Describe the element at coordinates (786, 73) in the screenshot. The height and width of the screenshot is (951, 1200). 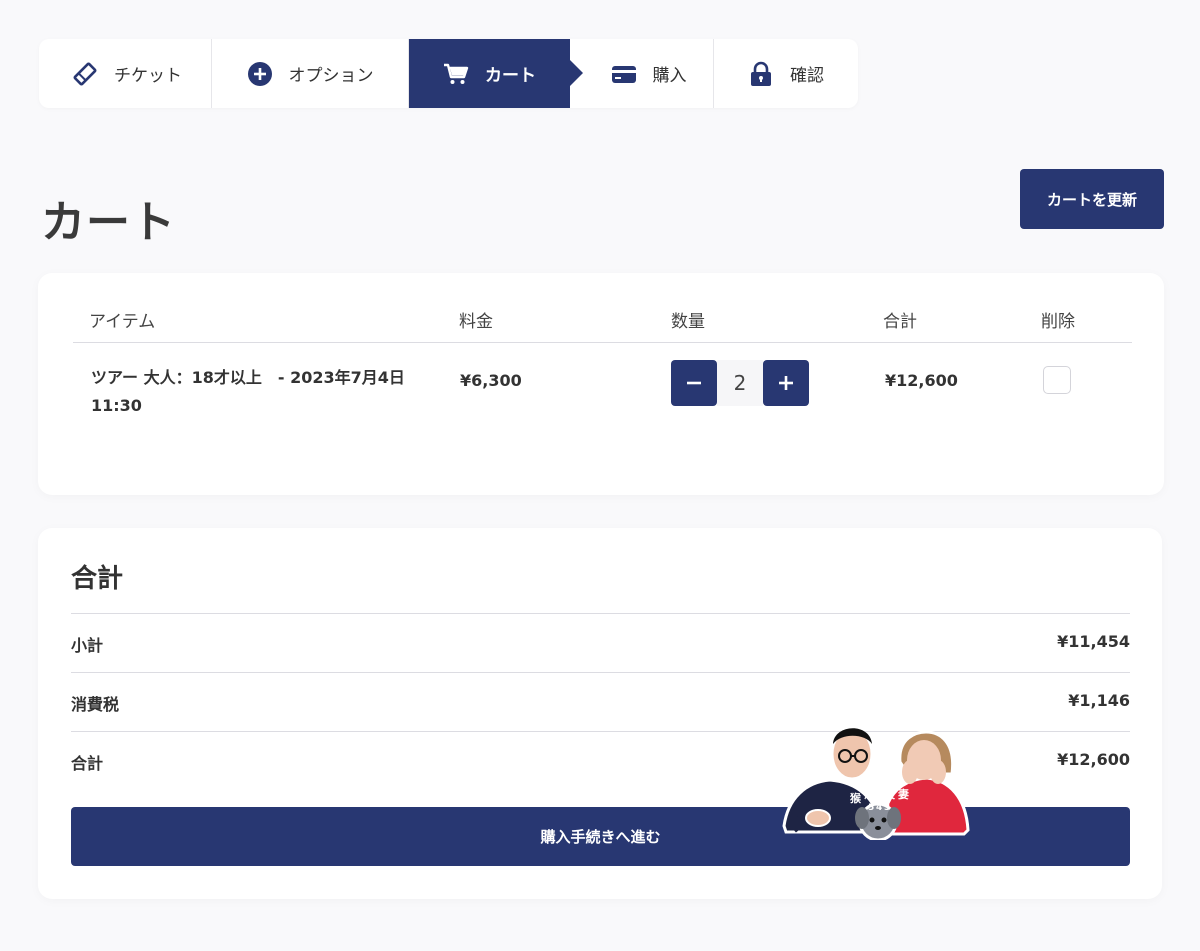
I see `step-confirm: 確認` at that location.